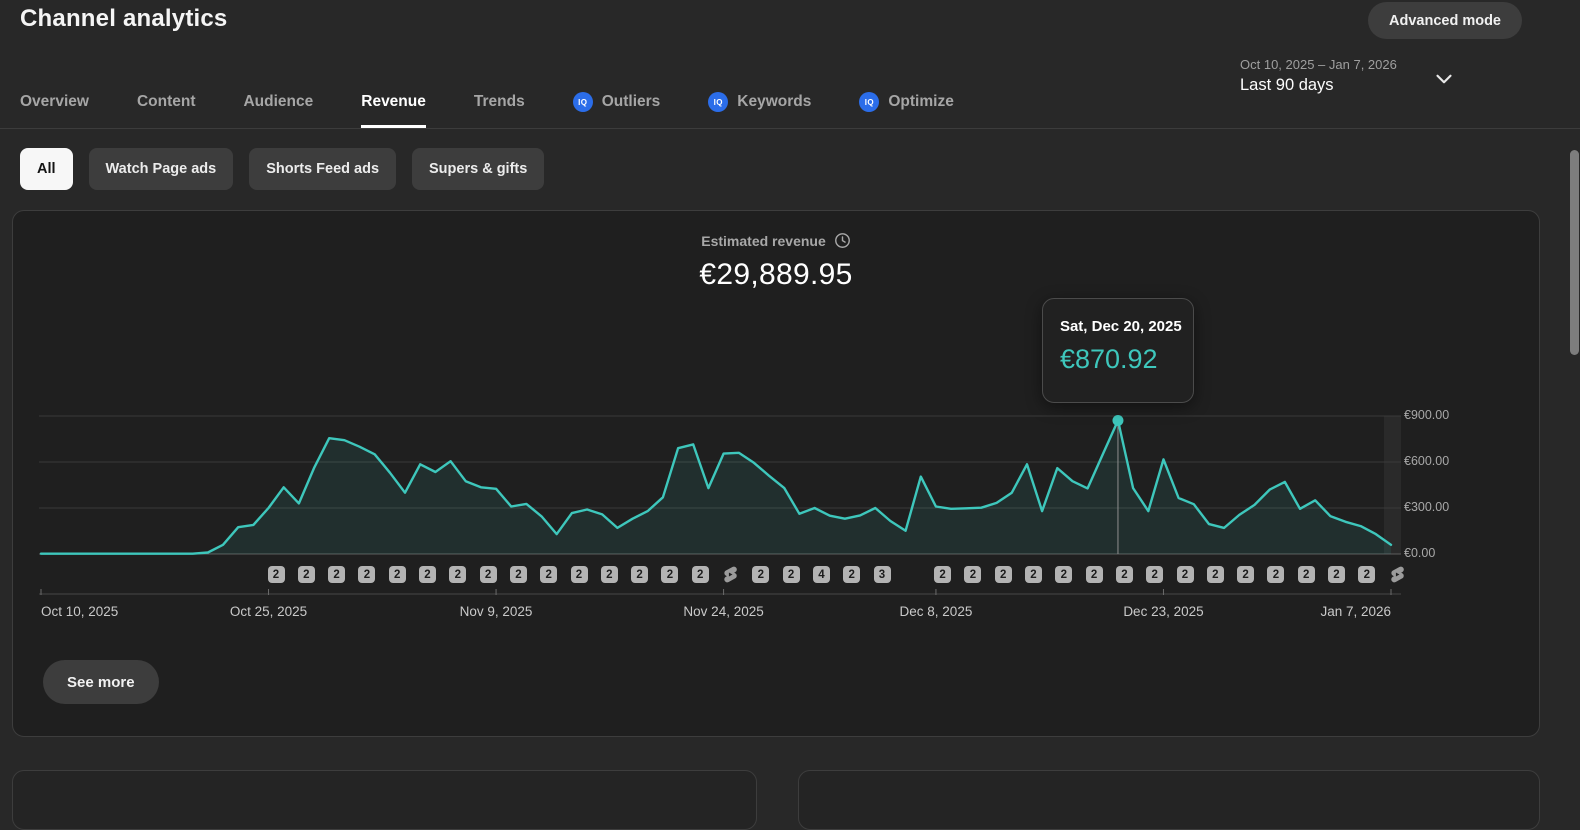 This screenshot has width=1580, height=830. I want to click on tooltip-value: €870.92, so click(1108, 359).